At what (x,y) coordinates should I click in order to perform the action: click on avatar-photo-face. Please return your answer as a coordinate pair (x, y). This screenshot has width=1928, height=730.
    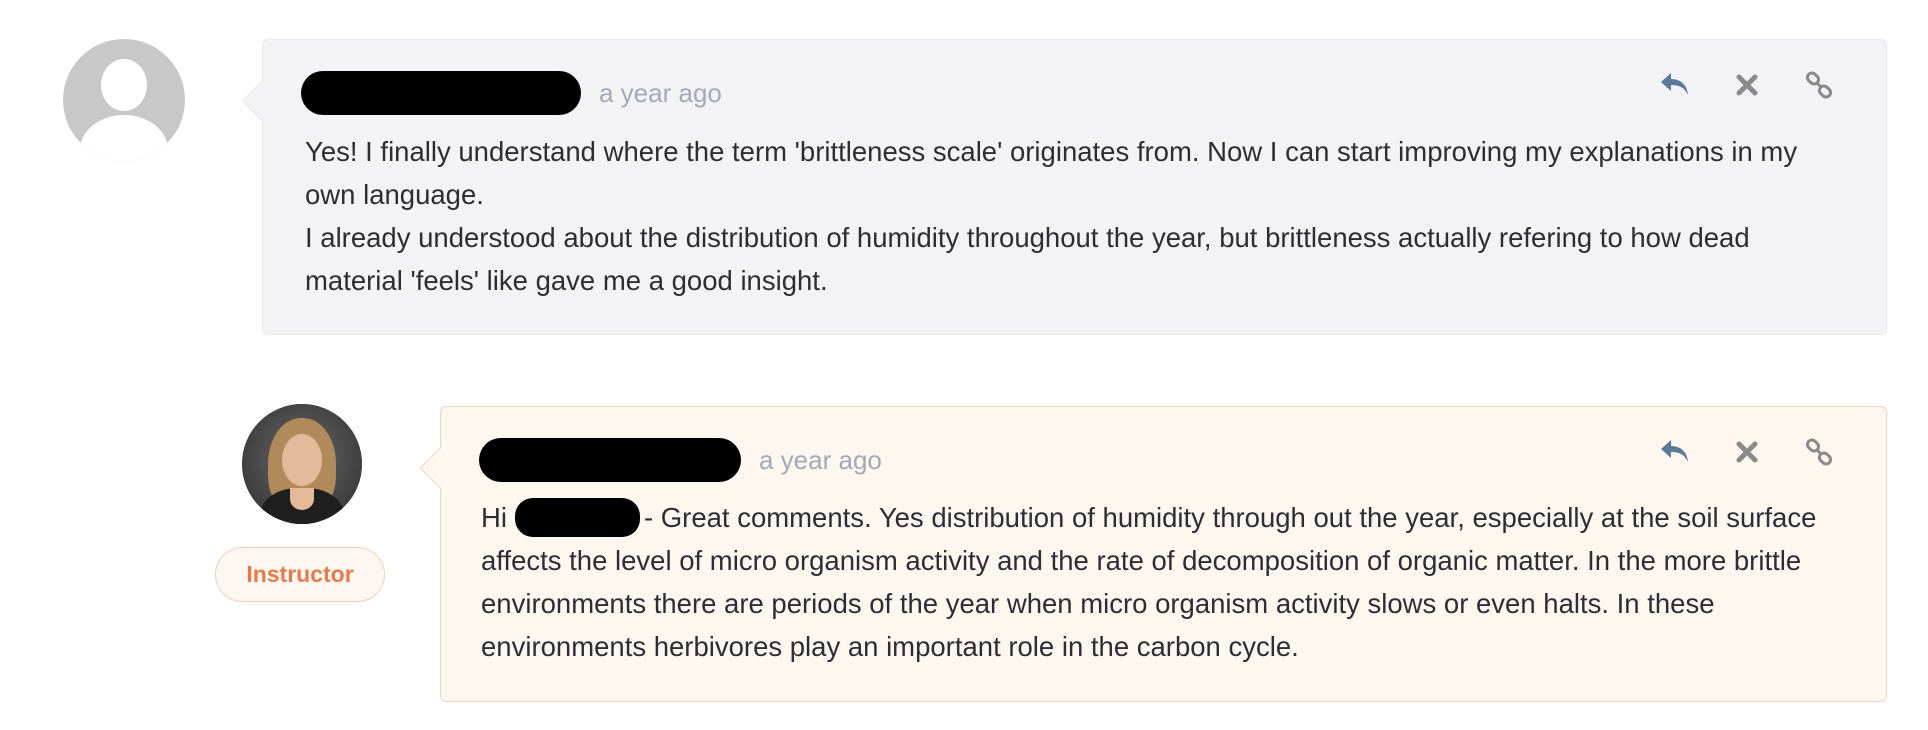
    Looking at the image, I should click on (302, 460).